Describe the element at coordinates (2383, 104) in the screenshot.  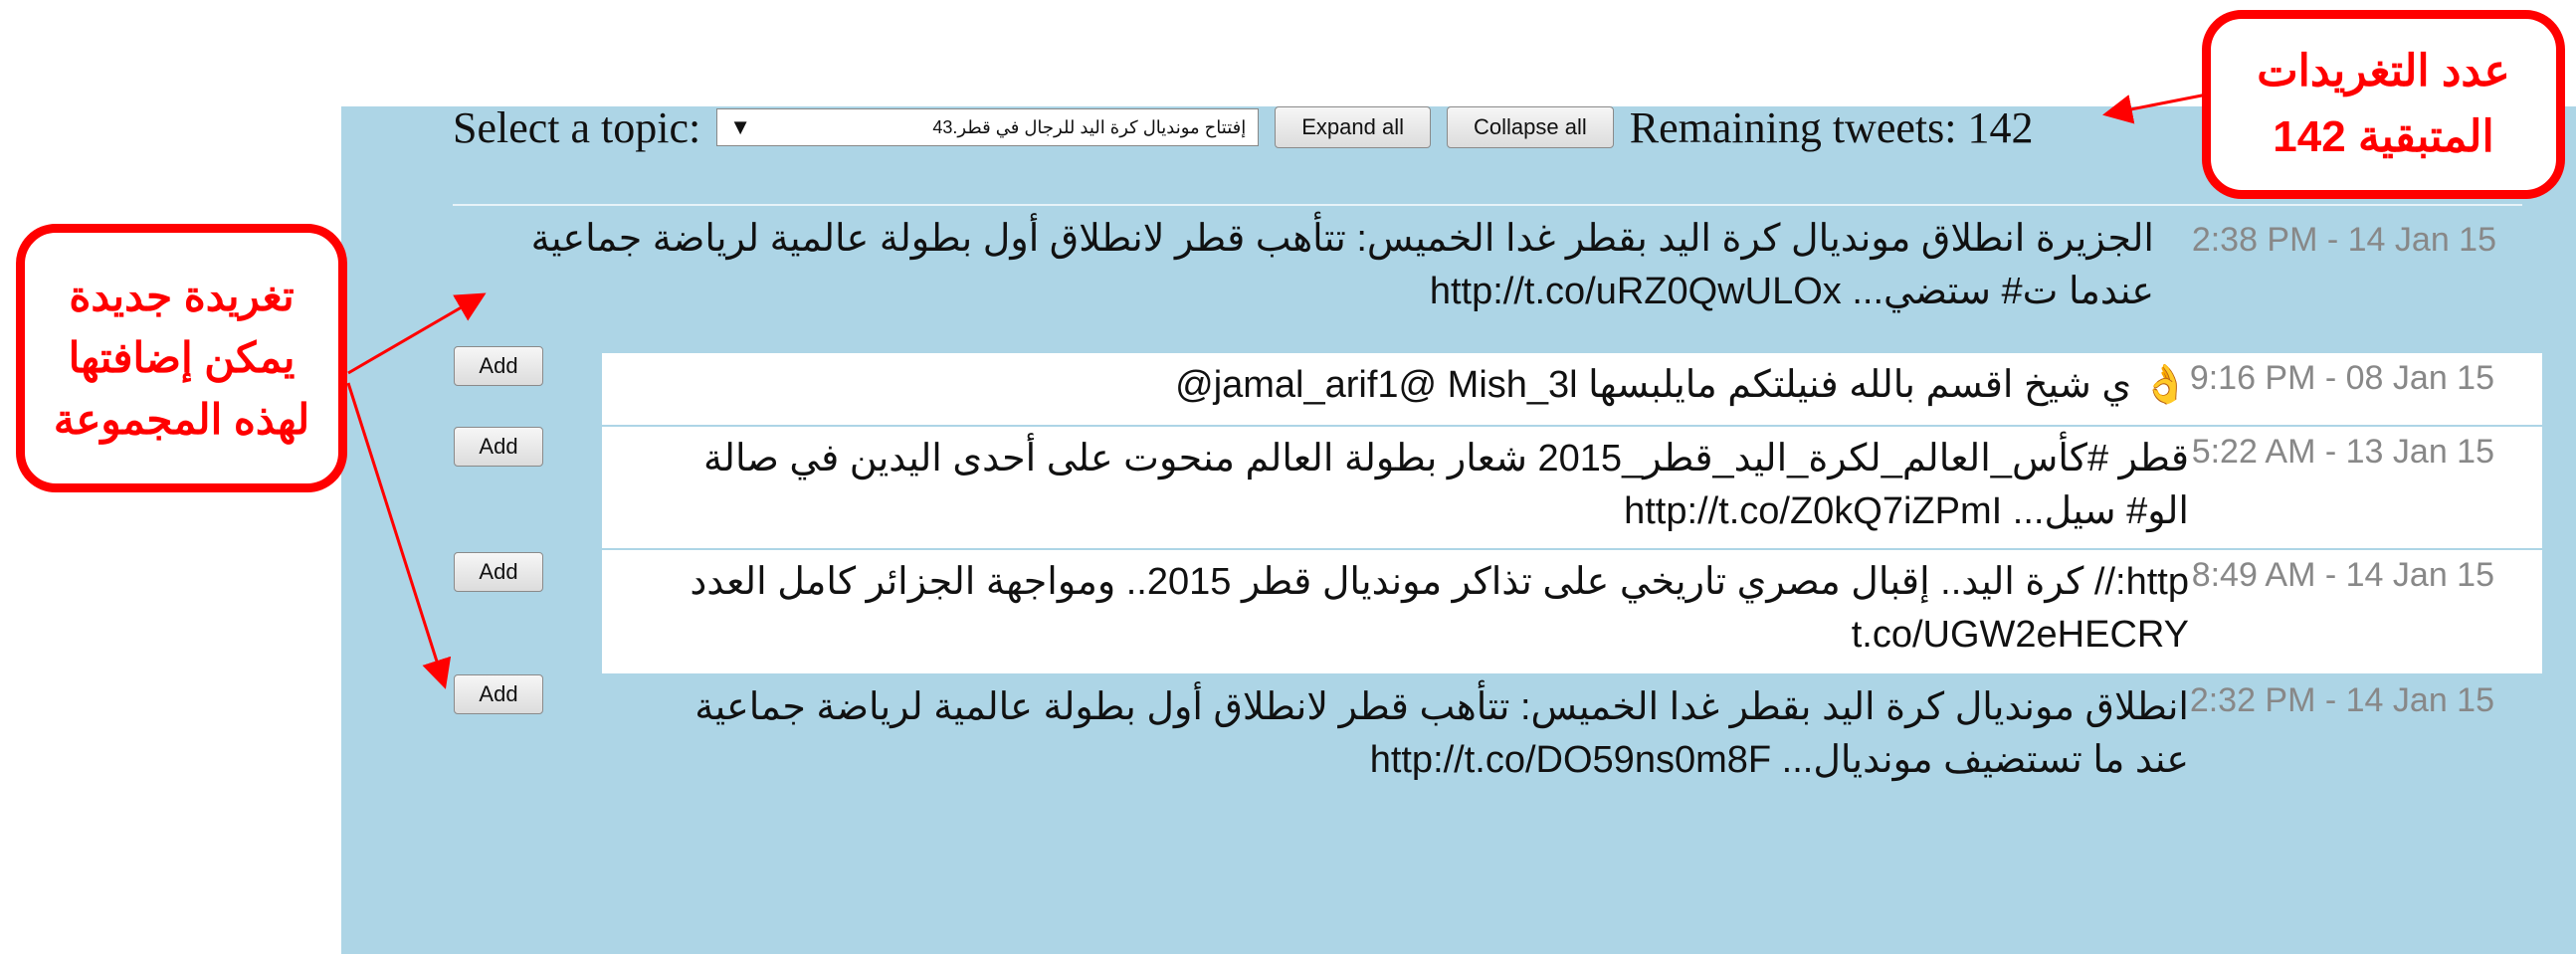
I see `remaining-callout: عدد التغريدات المتبقية 142` at that location.